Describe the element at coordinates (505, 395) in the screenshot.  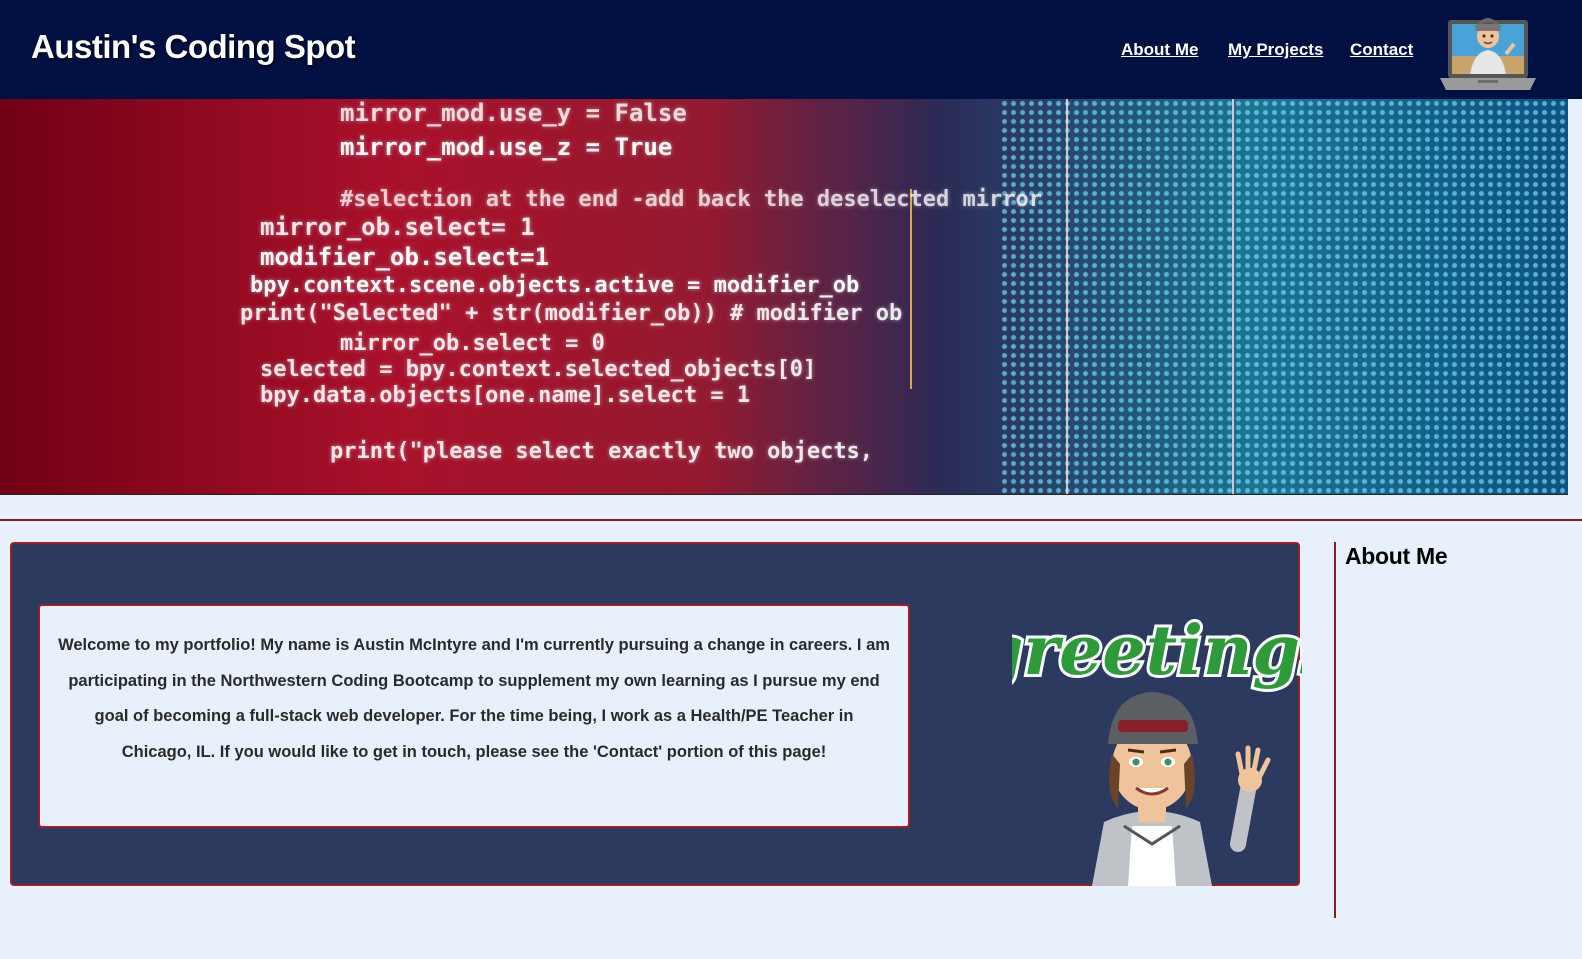
I see `code-line: bpy.data.objects[one.name].select = 1` at that location.